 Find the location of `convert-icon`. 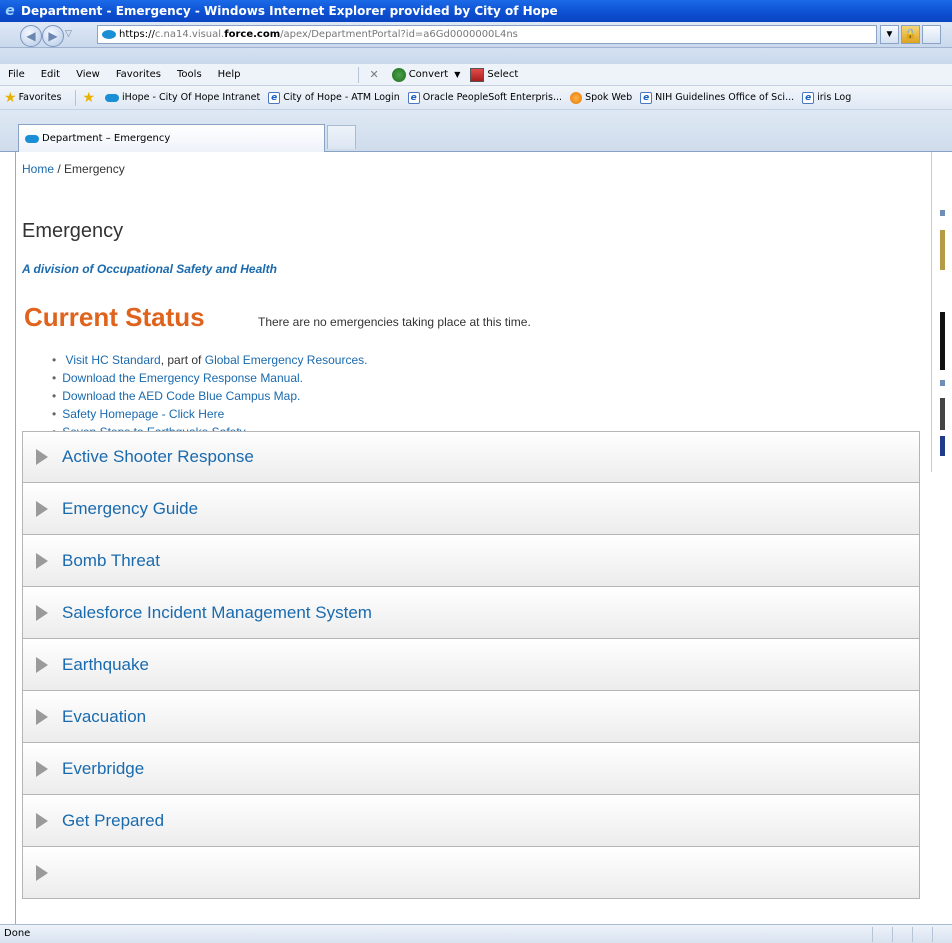

convert-icon is located at coordinates (398, 74).